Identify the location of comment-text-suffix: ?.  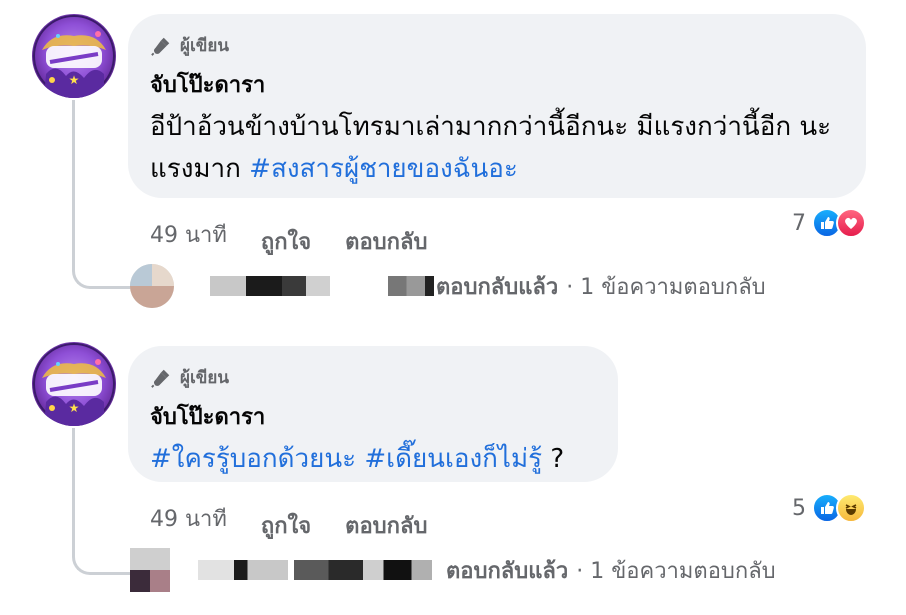
(553, 459).